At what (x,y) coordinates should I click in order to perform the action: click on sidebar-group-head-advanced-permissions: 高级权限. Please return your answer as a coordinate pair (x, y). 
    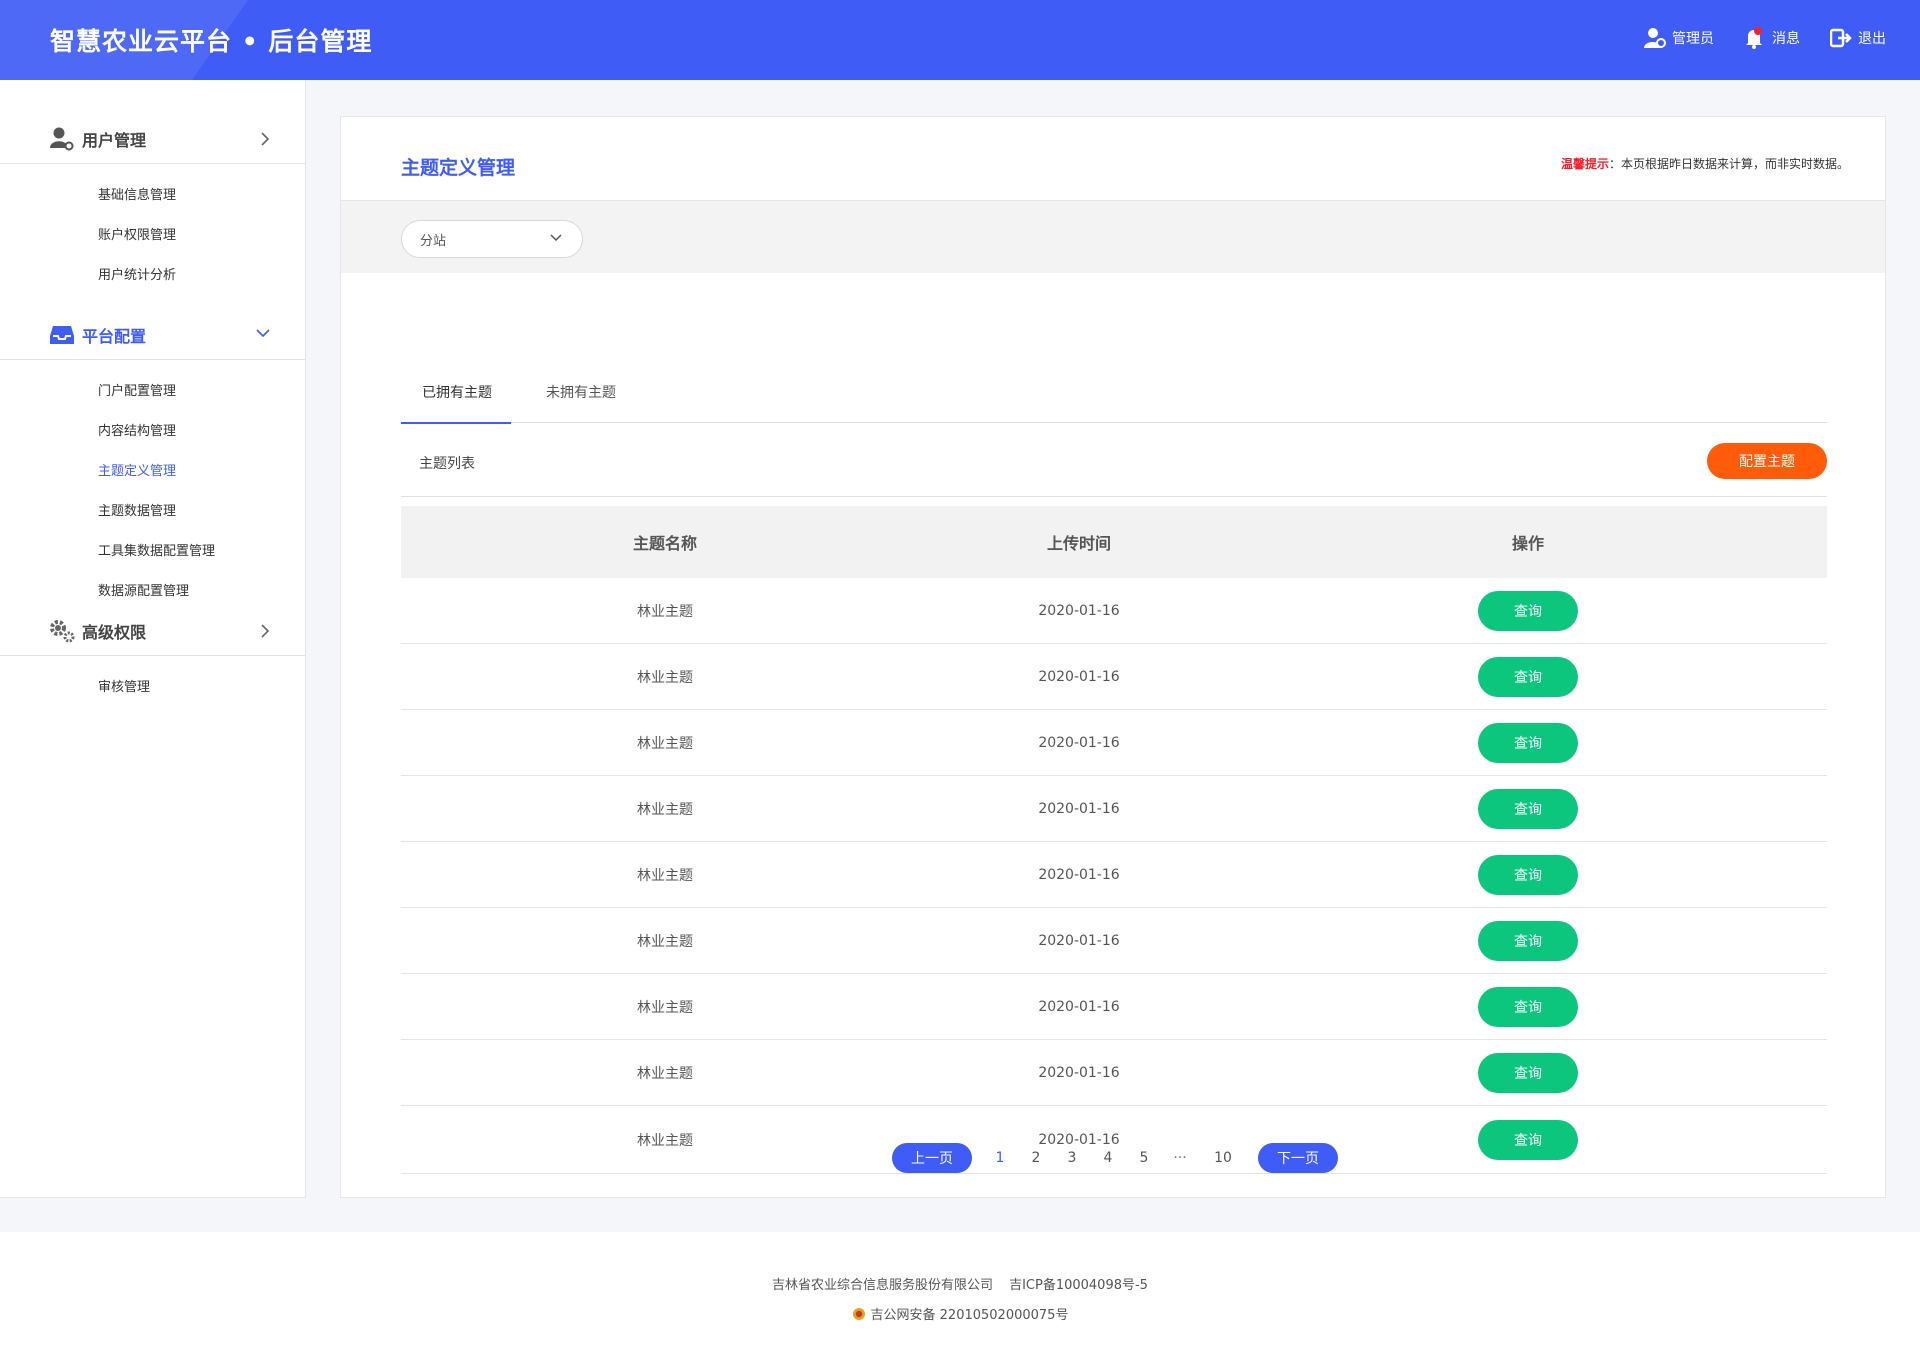
    Looking at the image, I should click on (153, 631).